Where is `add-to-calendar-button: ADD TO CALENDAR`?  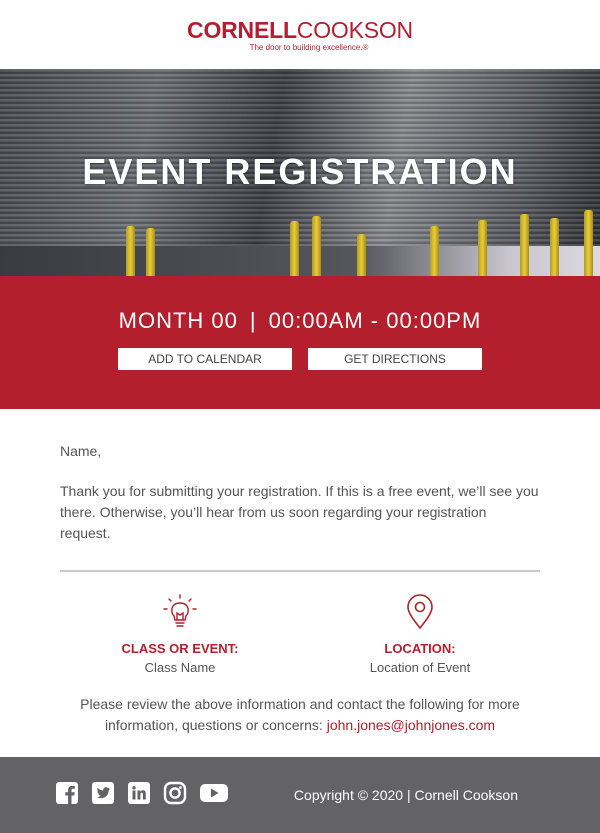
add-to-calendar-button: ADD TO CALENDAR is located at coordinates (205, 359).